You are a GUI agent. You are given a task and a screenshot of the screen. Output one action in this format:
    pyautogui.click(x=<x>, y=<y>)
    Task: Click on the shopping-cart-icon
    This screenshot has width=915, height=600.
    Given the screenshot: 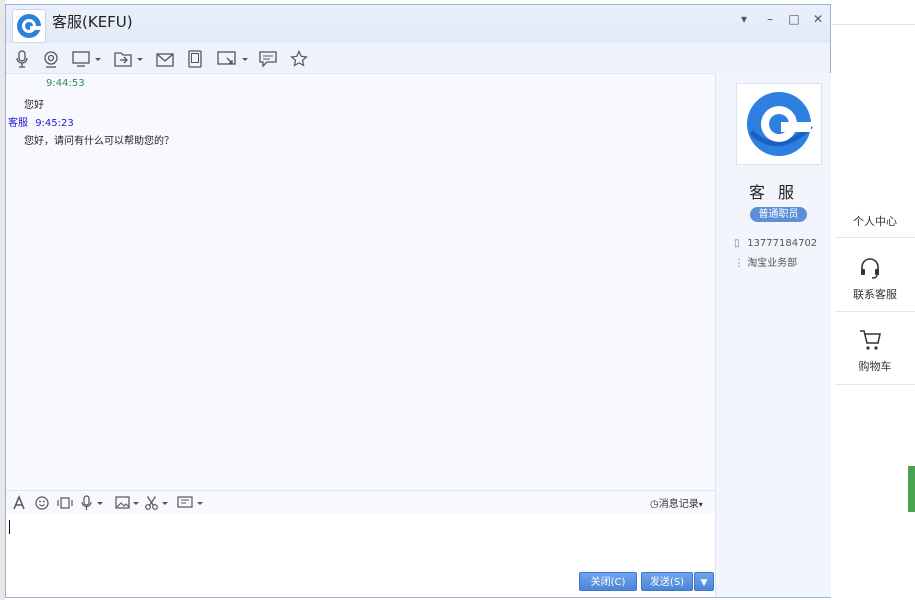 What is the action you would take?
    pyautogui.click(x=870, y=340)
    